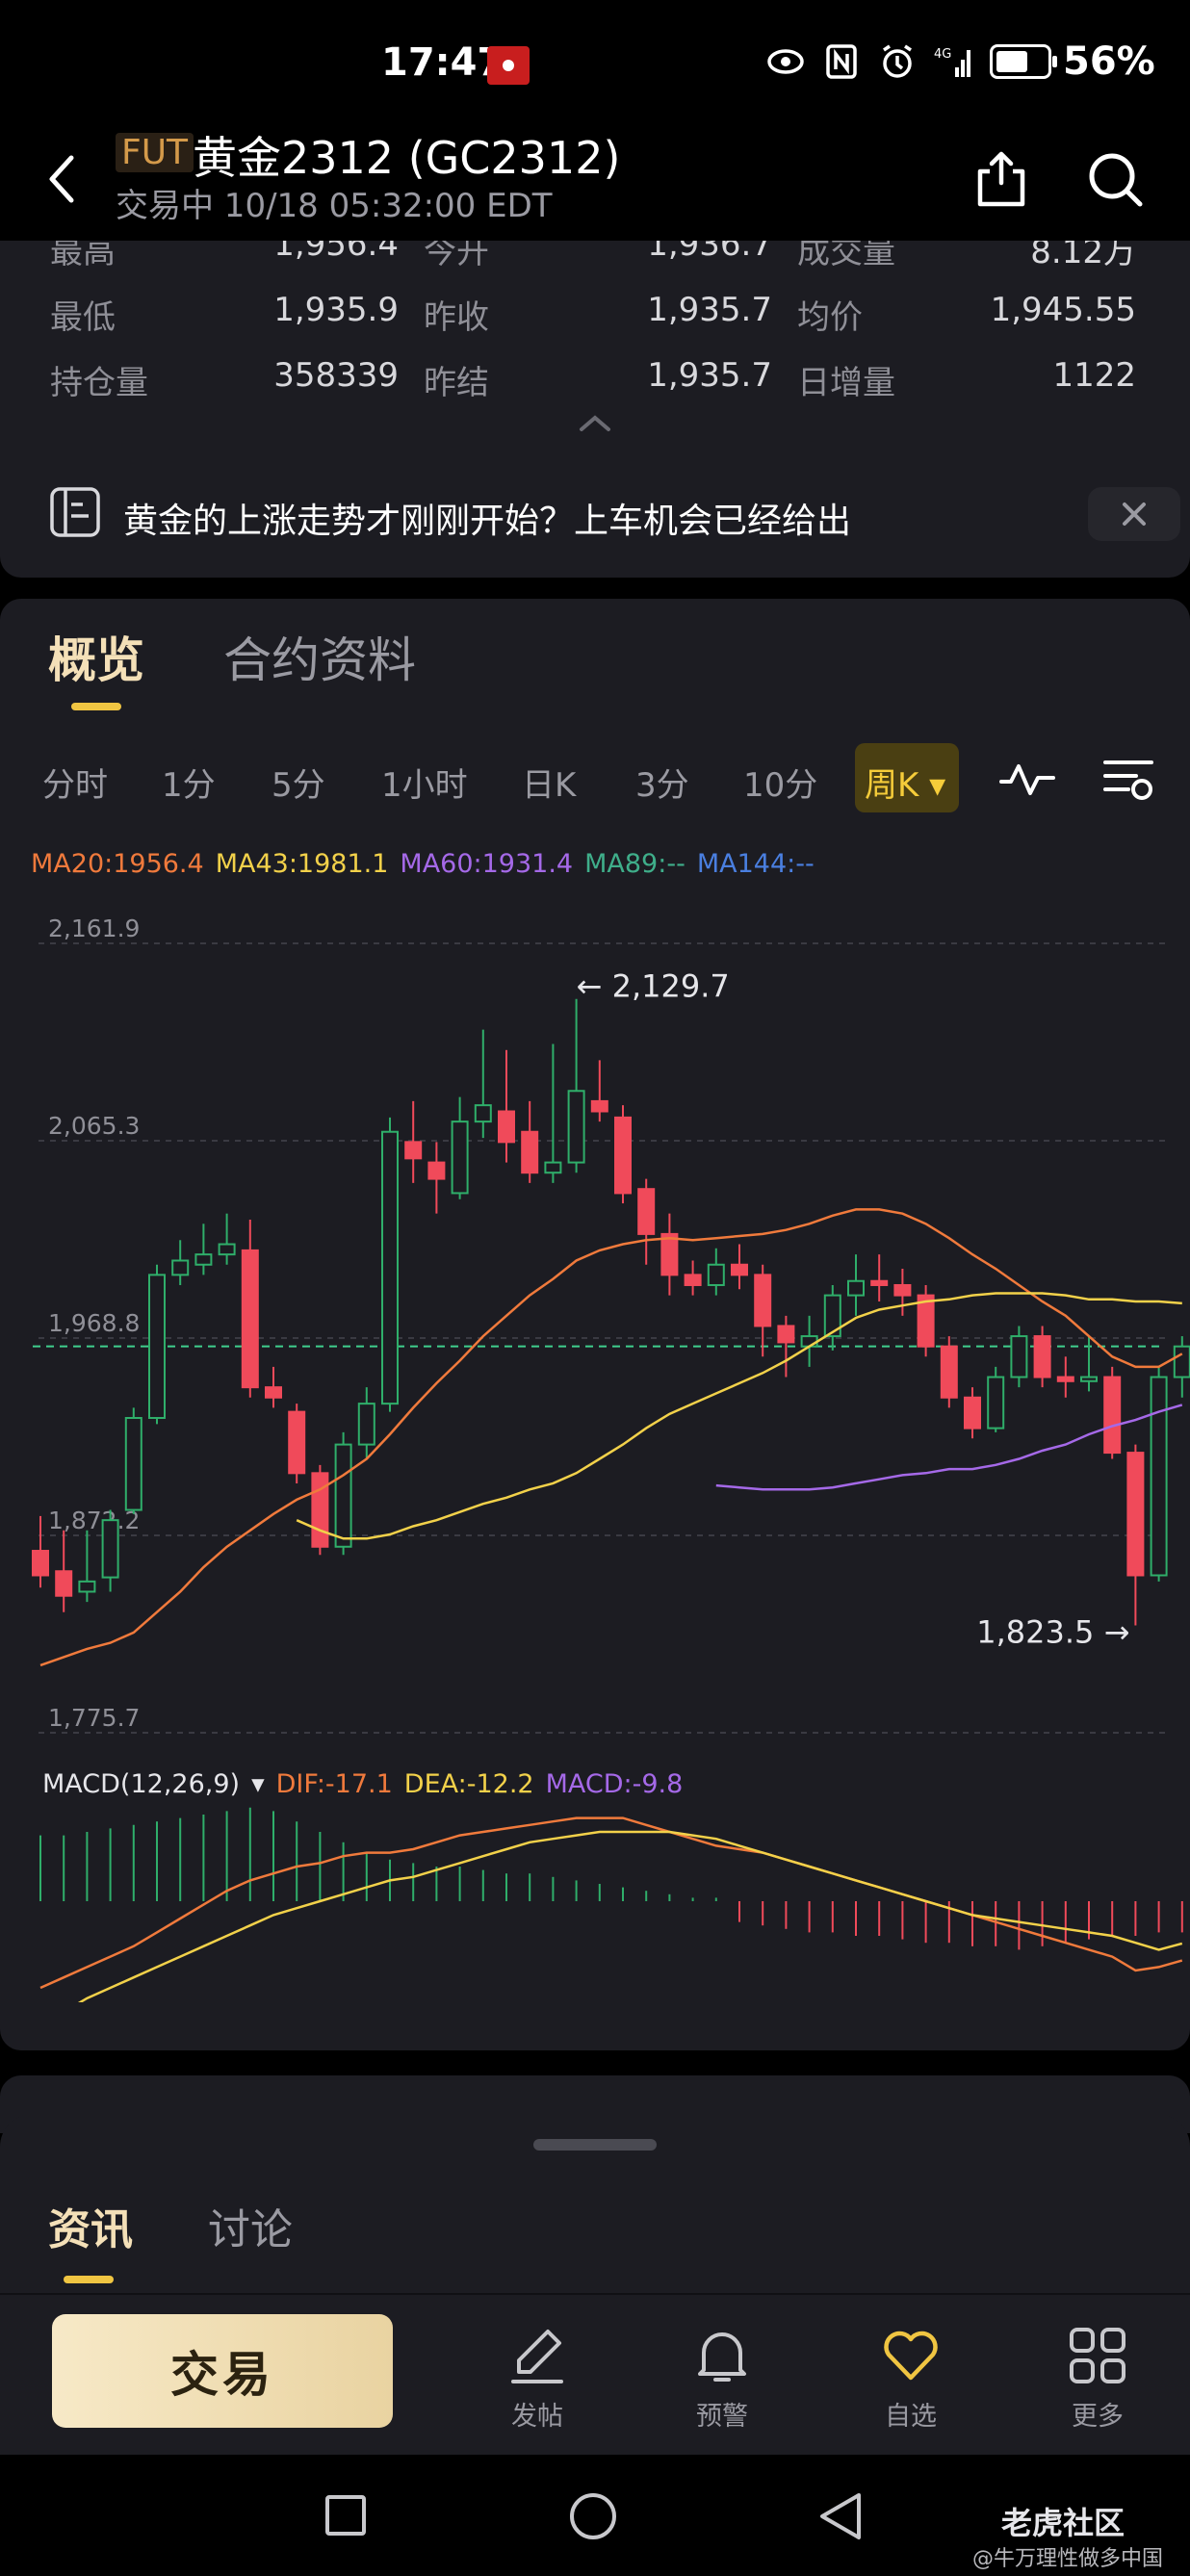  Describe the element at coordinates (1094, 376) in the screenshot. I see `stat-value: 1122` at that location.